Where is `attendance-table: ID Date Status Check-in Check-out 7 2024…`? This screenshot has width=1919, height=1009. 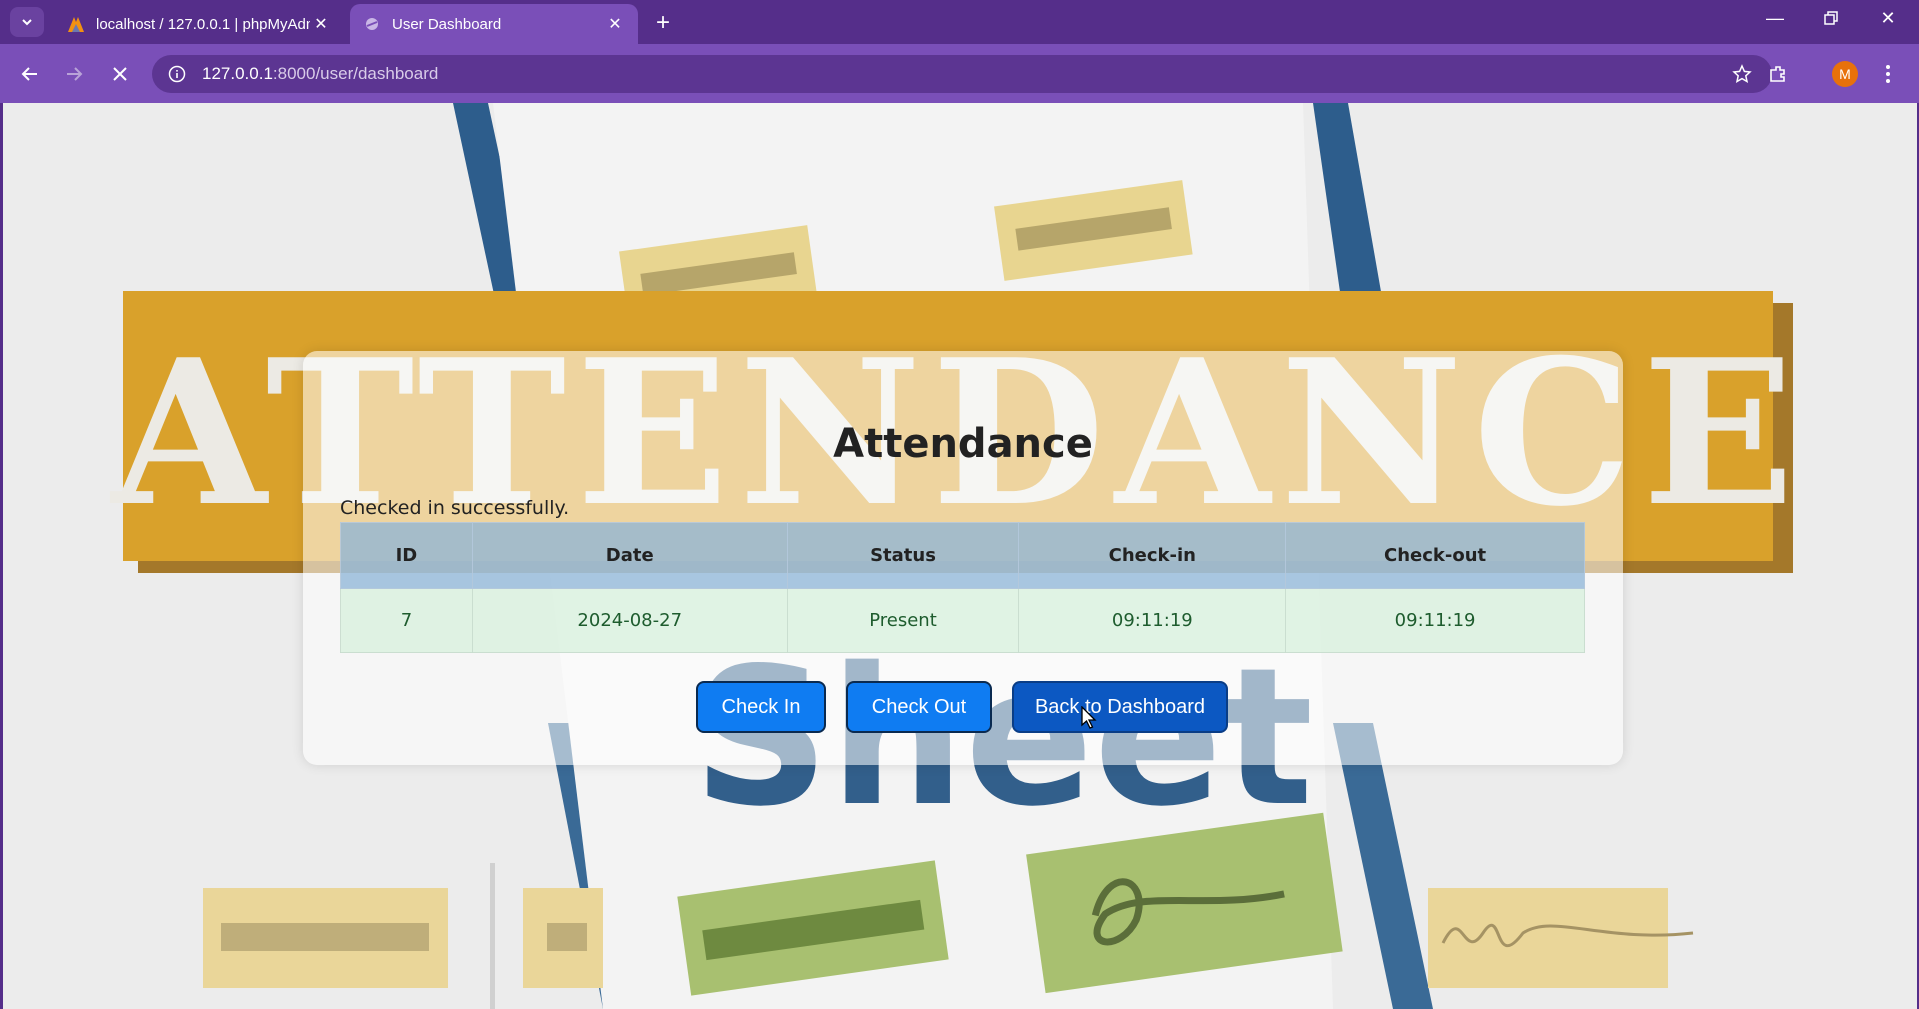 attendance-table: ID Date Status Check-in Check-out 7 2024… is located at coordinates (962, 587).